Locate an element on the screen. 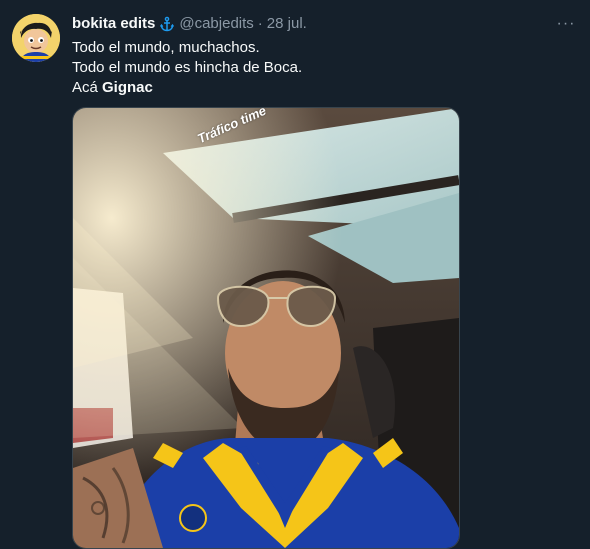 The width and height of the screenshot is (590, 549). tweet-text-line: Todo el mundo es hincha de Boca. is located at coordinates (187, 67).